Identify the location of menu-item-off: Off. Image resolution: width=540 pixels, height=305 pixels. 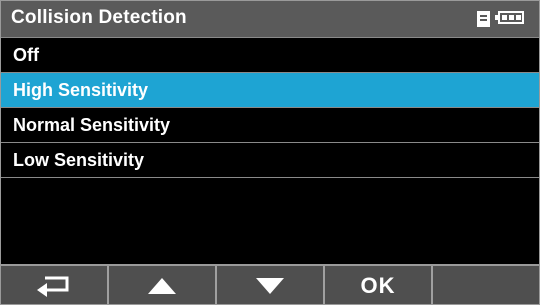
(270, 55).